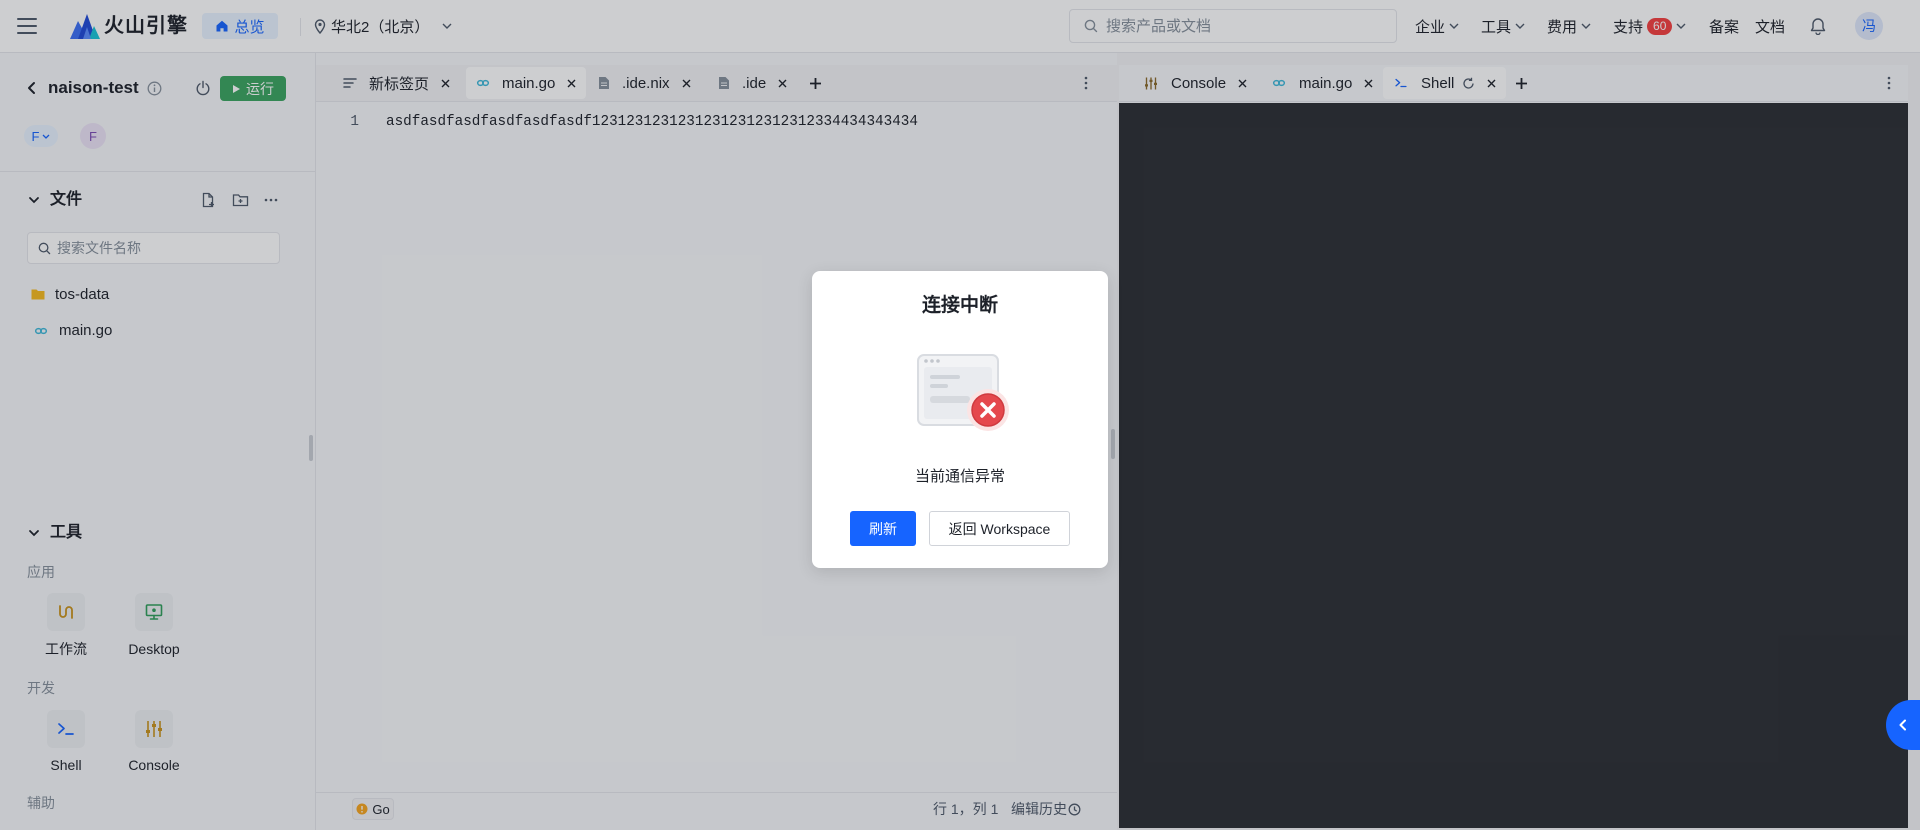 The image size is (1920, 830). I want to click on connection-lost-dialog: 连接中断 当前通信异常 刷新 返回 Workspace, so click(960, 419).